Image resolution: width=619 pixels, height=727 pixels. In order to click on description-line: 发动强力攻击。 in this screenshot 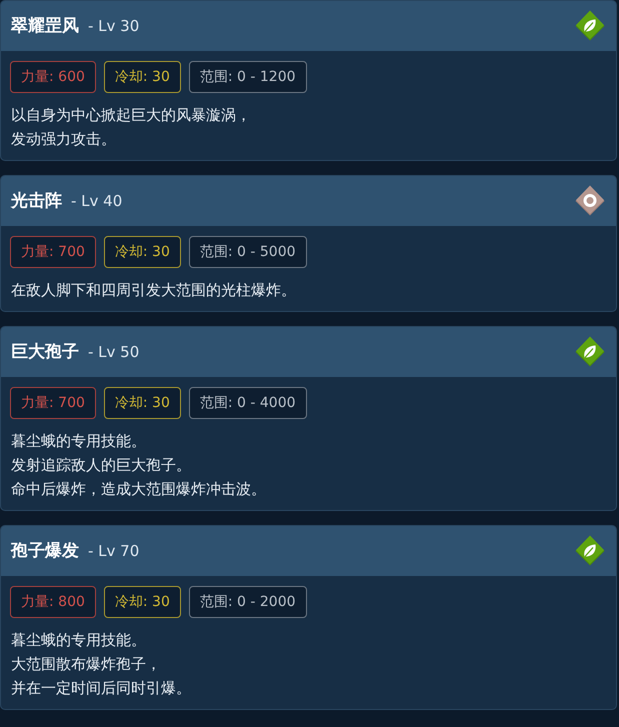, I will do `click(63, 139)`.